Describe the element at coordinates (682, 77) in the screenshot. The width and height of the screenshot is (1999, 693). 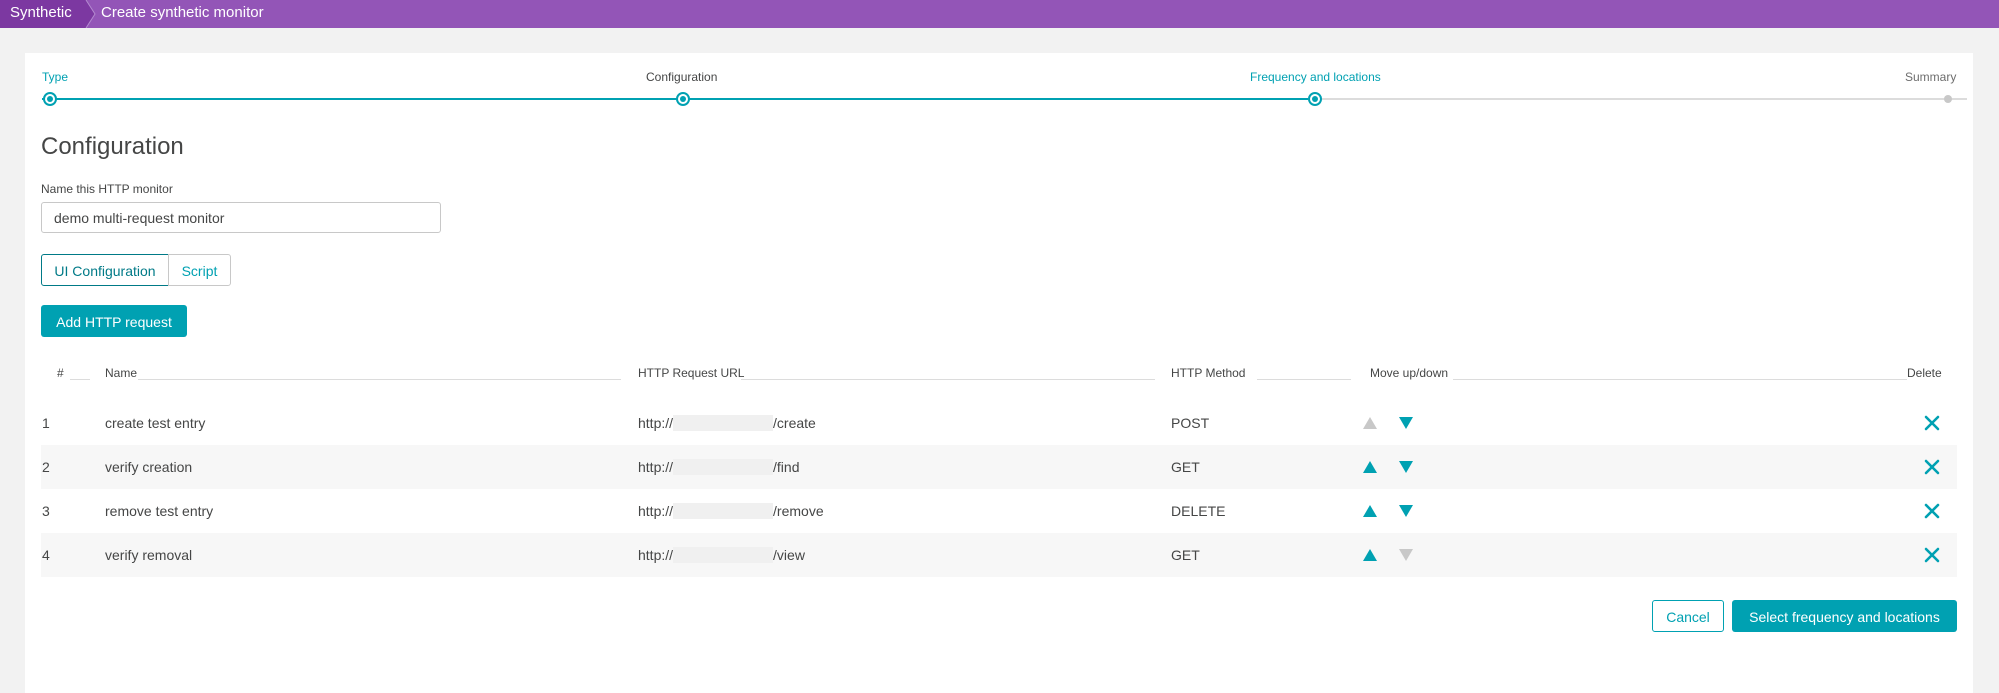
I see `step-configuration-label: Configuration` at that location.